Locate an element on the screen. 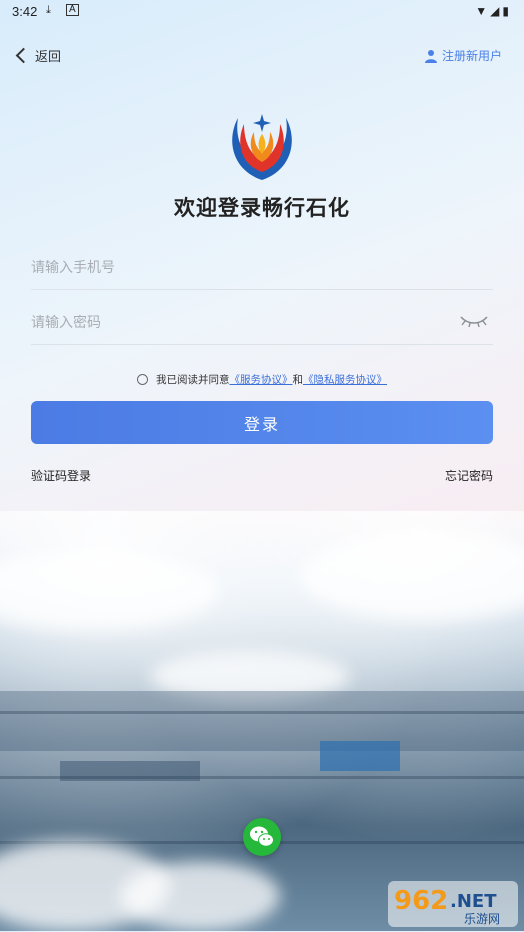 Image resolution: width=524 pixels, height=932 pixels. site-watermark: 962 .NET 乐游网 is located at coordinates (453, 904).